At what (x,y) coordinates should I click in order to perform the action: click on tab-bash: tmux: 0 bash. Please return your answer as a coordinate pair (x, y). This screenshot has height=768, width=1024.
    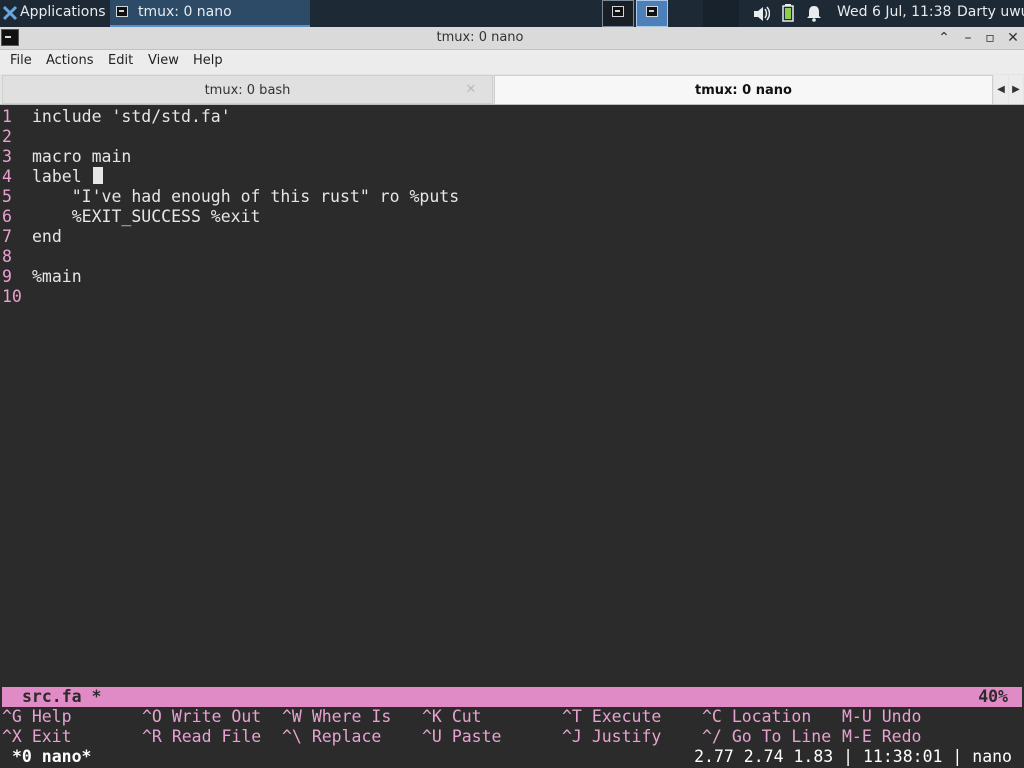
    Looking at the image, I should click on (247, 89).